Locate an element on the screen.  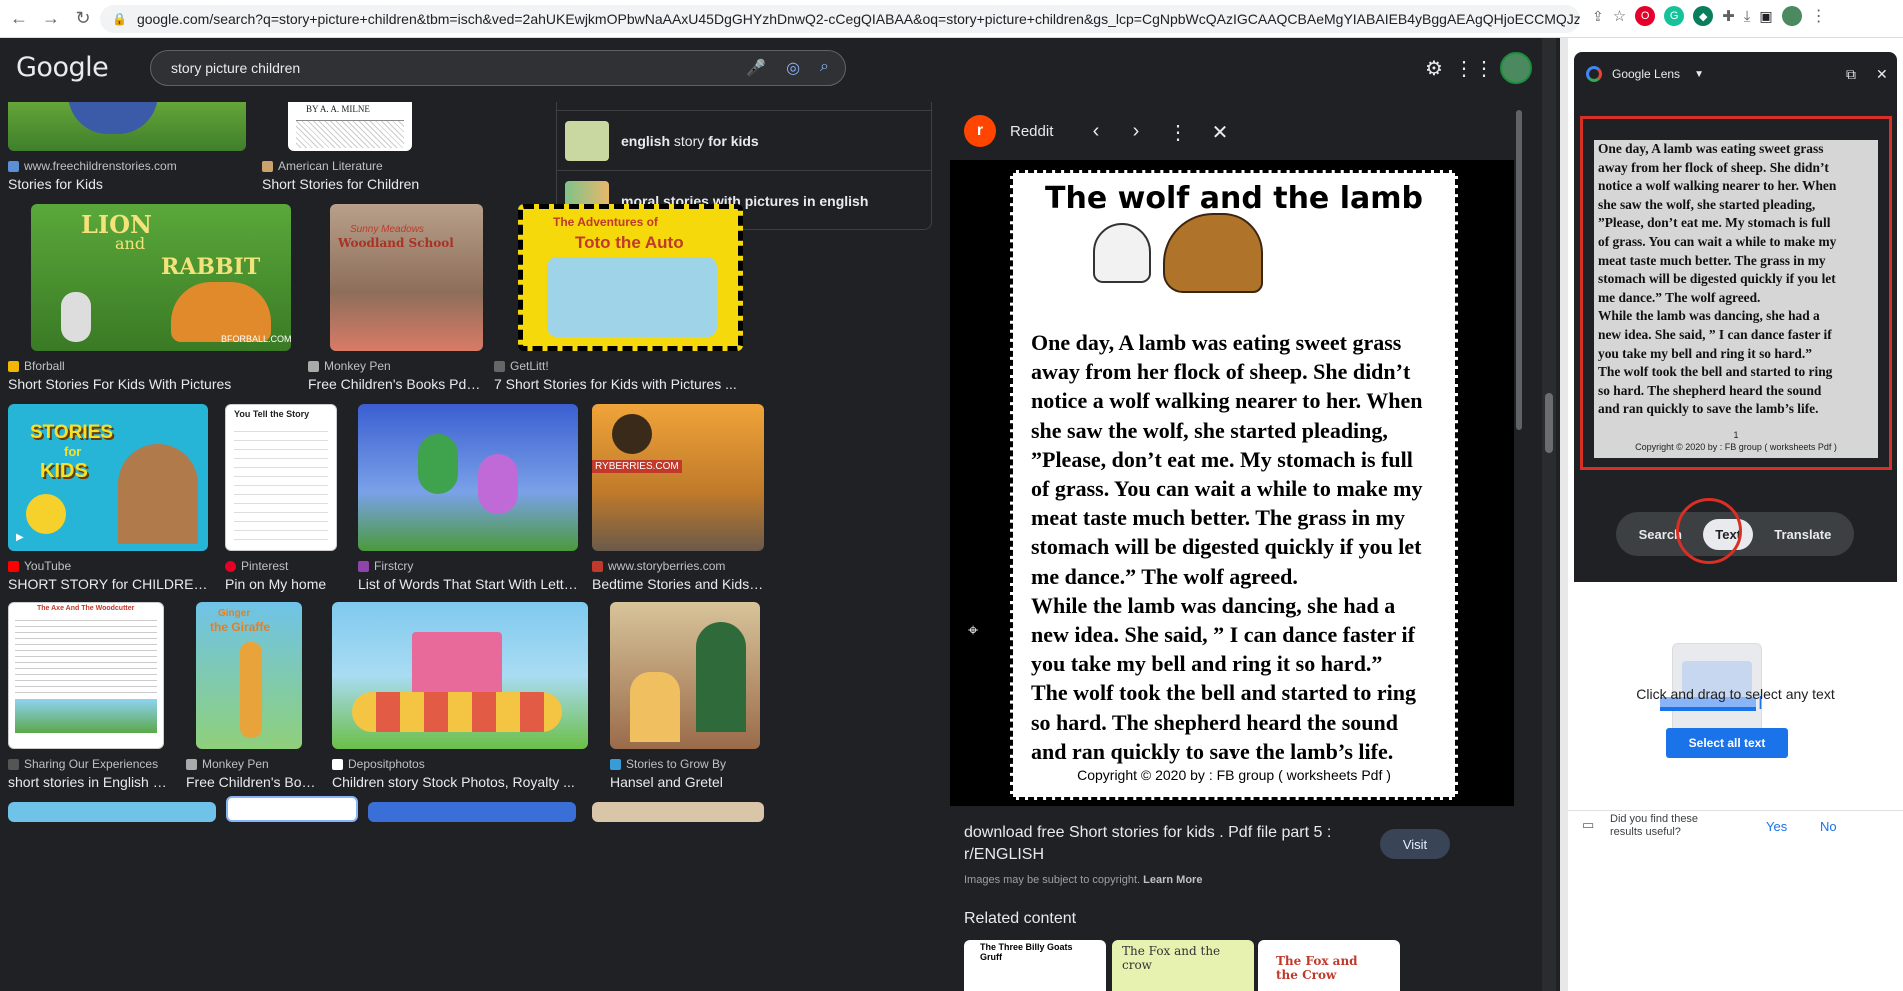
side-panel-icon: ▣ is located at coordinates (1765, 16).